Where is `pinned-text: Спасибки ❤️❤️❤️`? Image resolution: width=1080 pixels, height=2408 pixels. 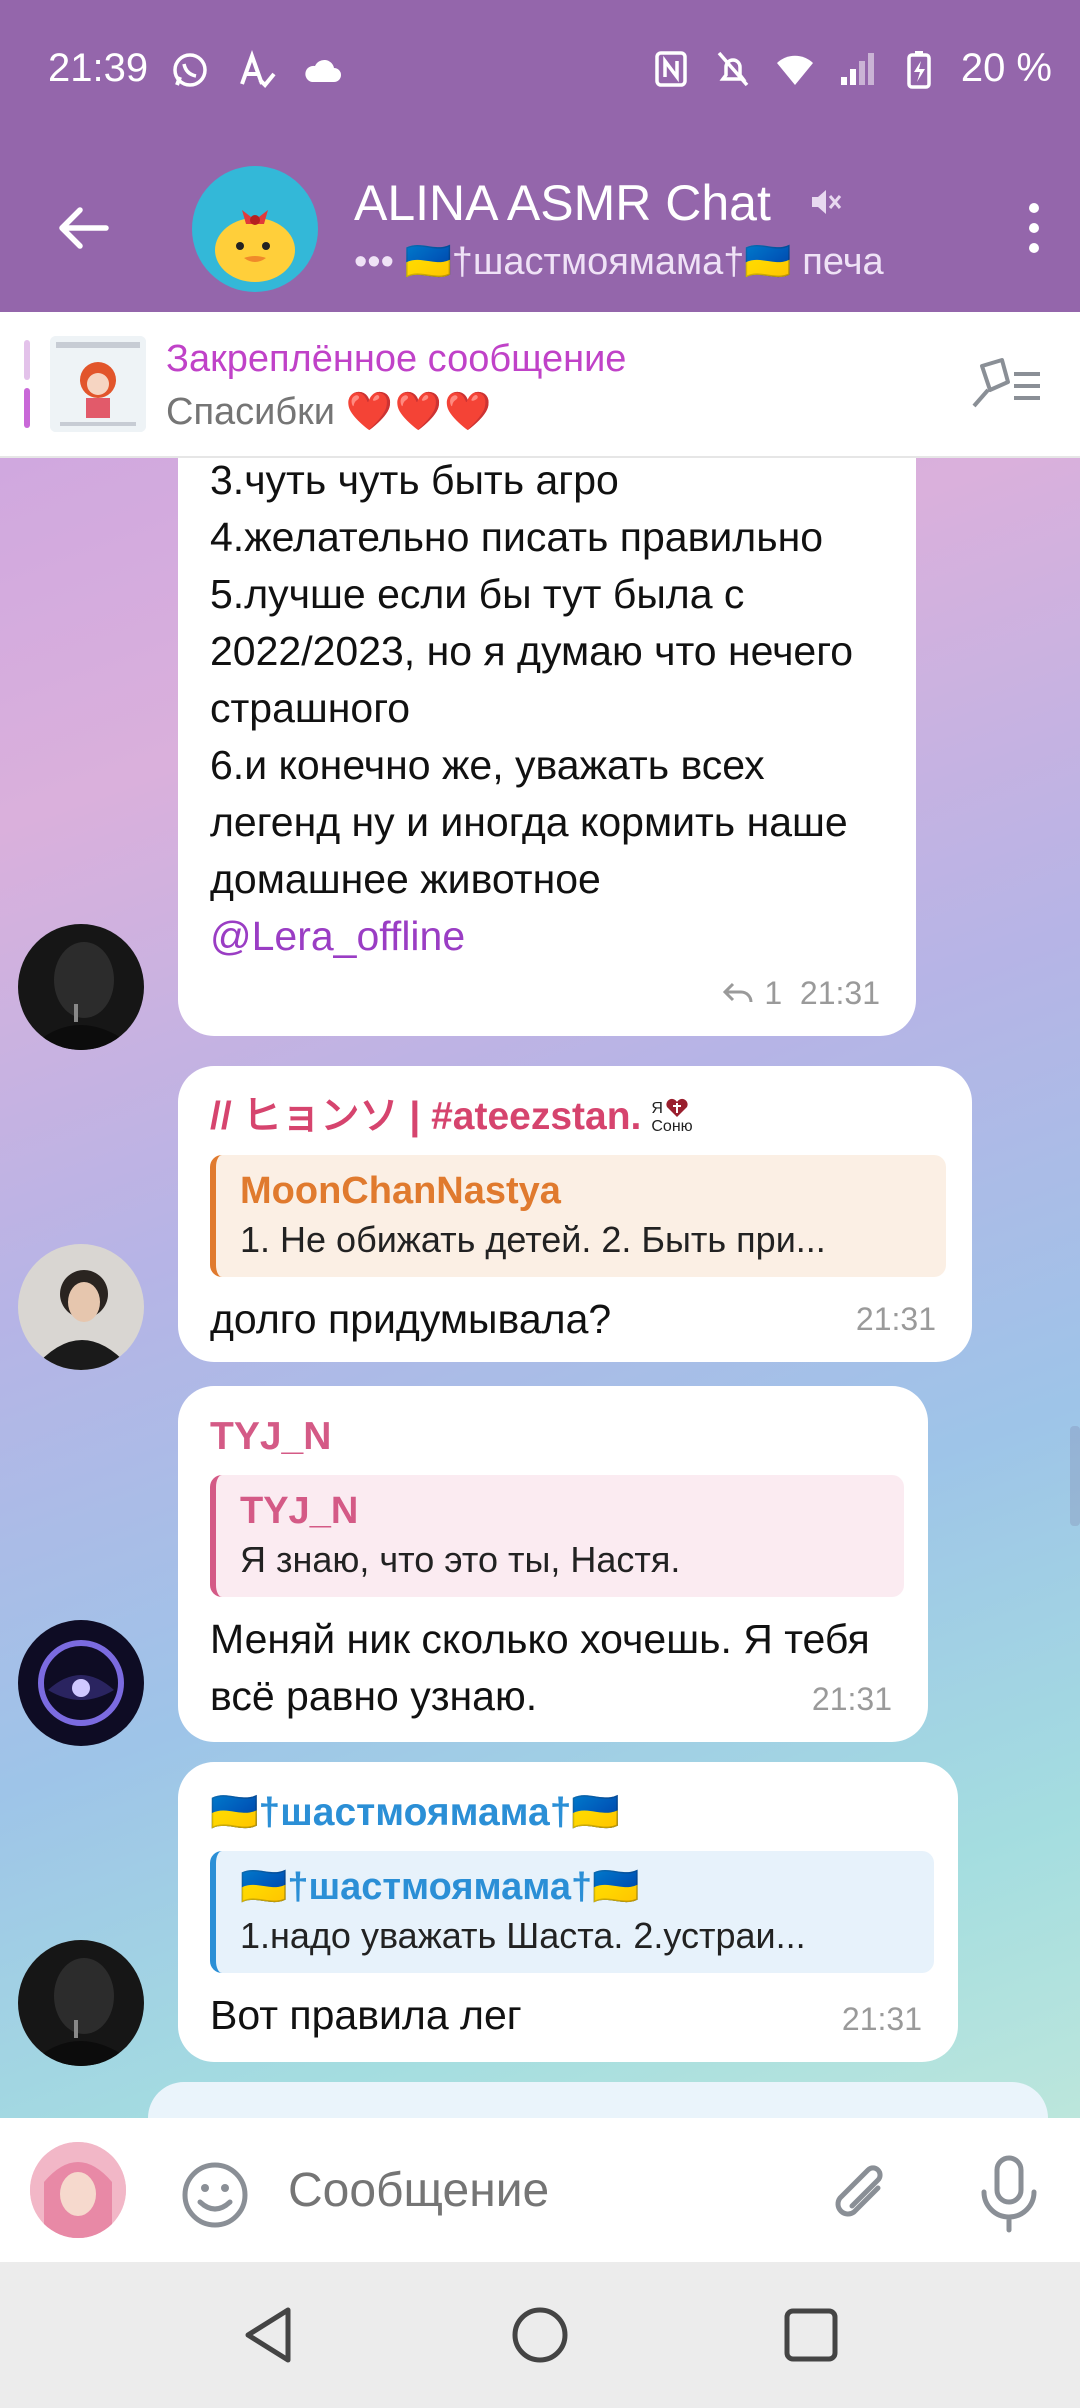
pinned-text: Спасибки ❤️❤️❤️ is located at coordinates (330, 412).